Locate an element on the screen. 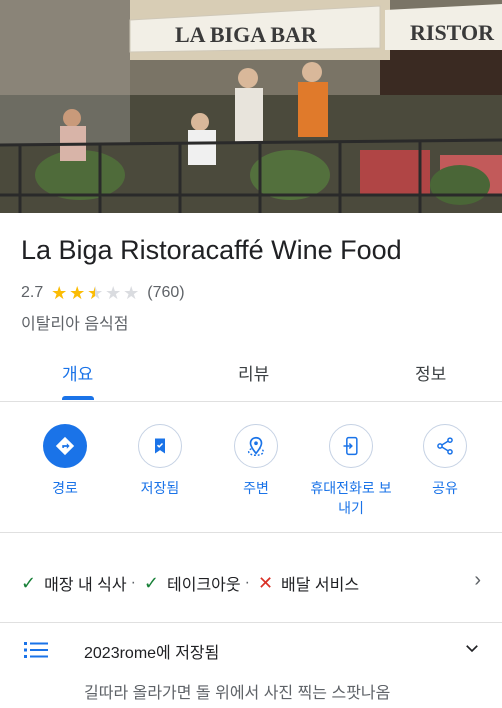  cross-icon: ✕ is located at coordinates (265, 582).